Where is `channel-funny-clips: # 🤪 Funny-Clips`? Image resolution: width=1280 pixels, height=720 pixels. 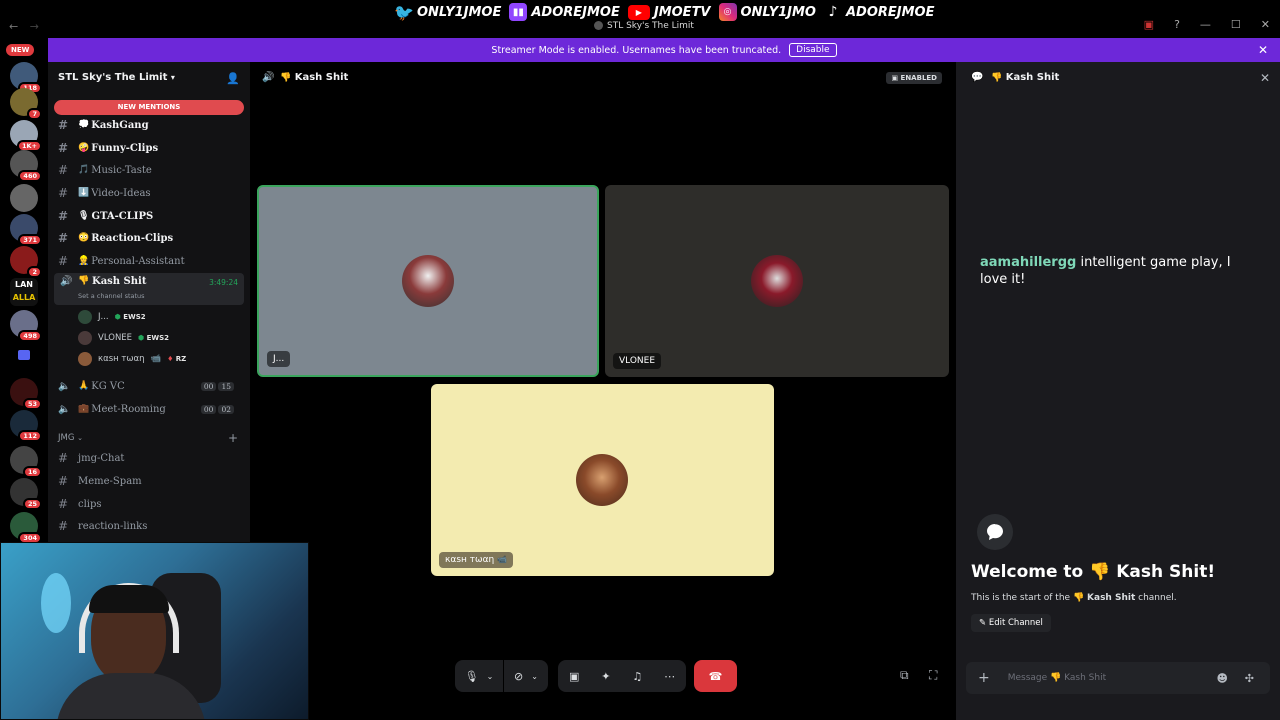 channel-funny-clips: # 🤪 Funny-Clips is located at coordinates (152, 148).